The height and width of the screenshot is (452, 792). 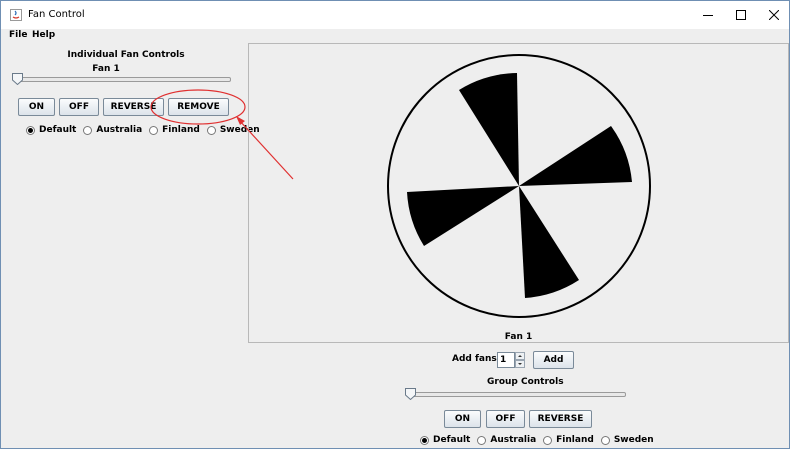 What do you see at coordinates (198, 107) in the screenshot?
I see `annotation-ellipse` at bounding box center [198, 107].